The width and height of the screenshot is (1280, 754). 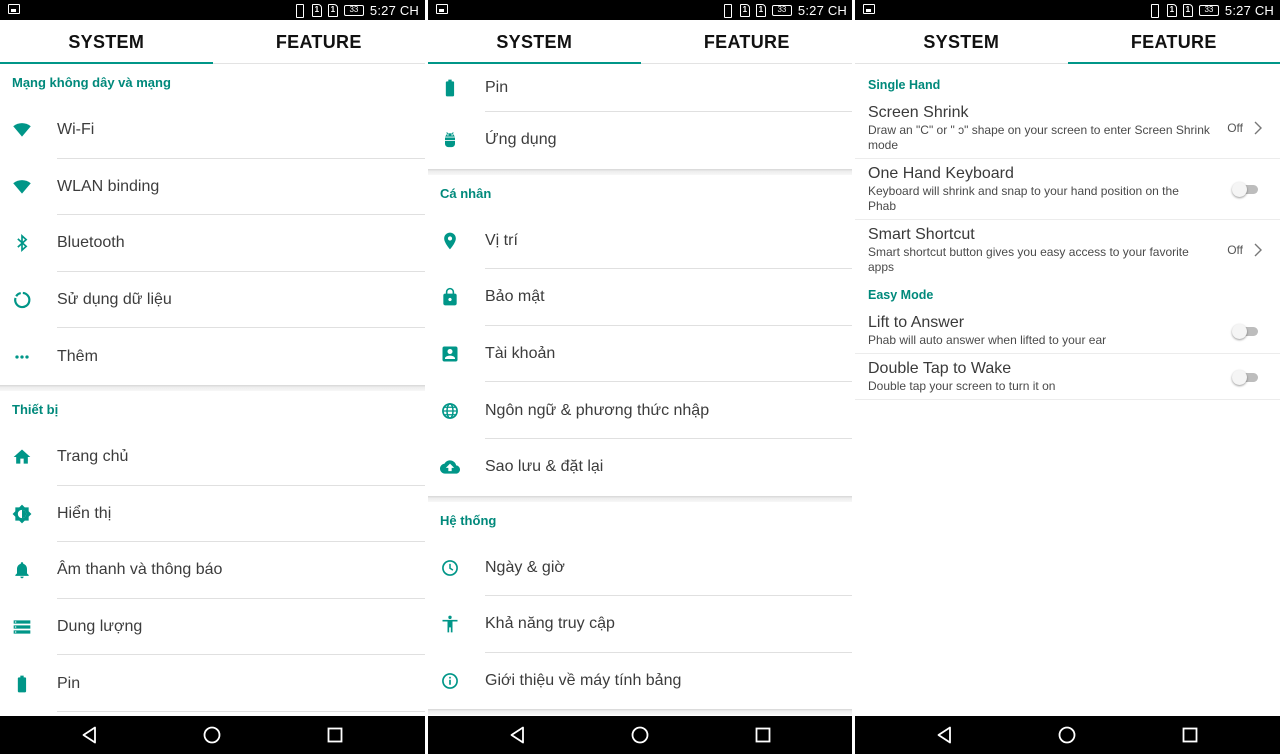 I want to click on brightness-icon, so click(x=22, y=514).